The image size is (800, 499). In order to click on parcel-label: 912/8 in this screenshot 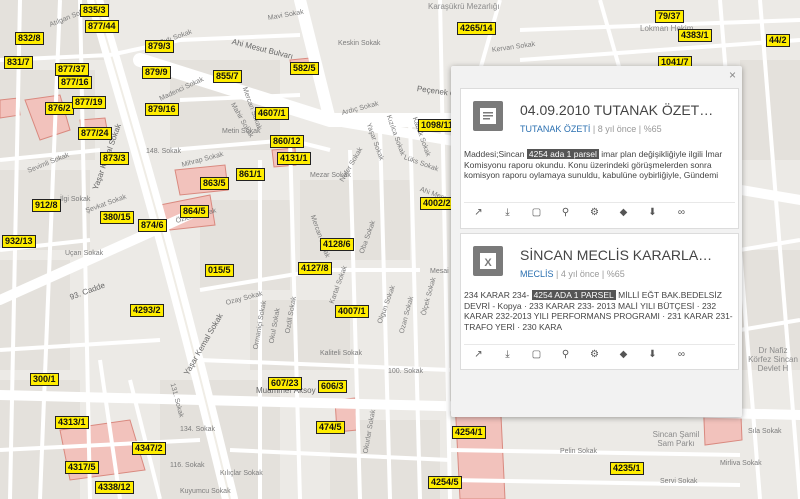, I will do `click(46, 205)`.